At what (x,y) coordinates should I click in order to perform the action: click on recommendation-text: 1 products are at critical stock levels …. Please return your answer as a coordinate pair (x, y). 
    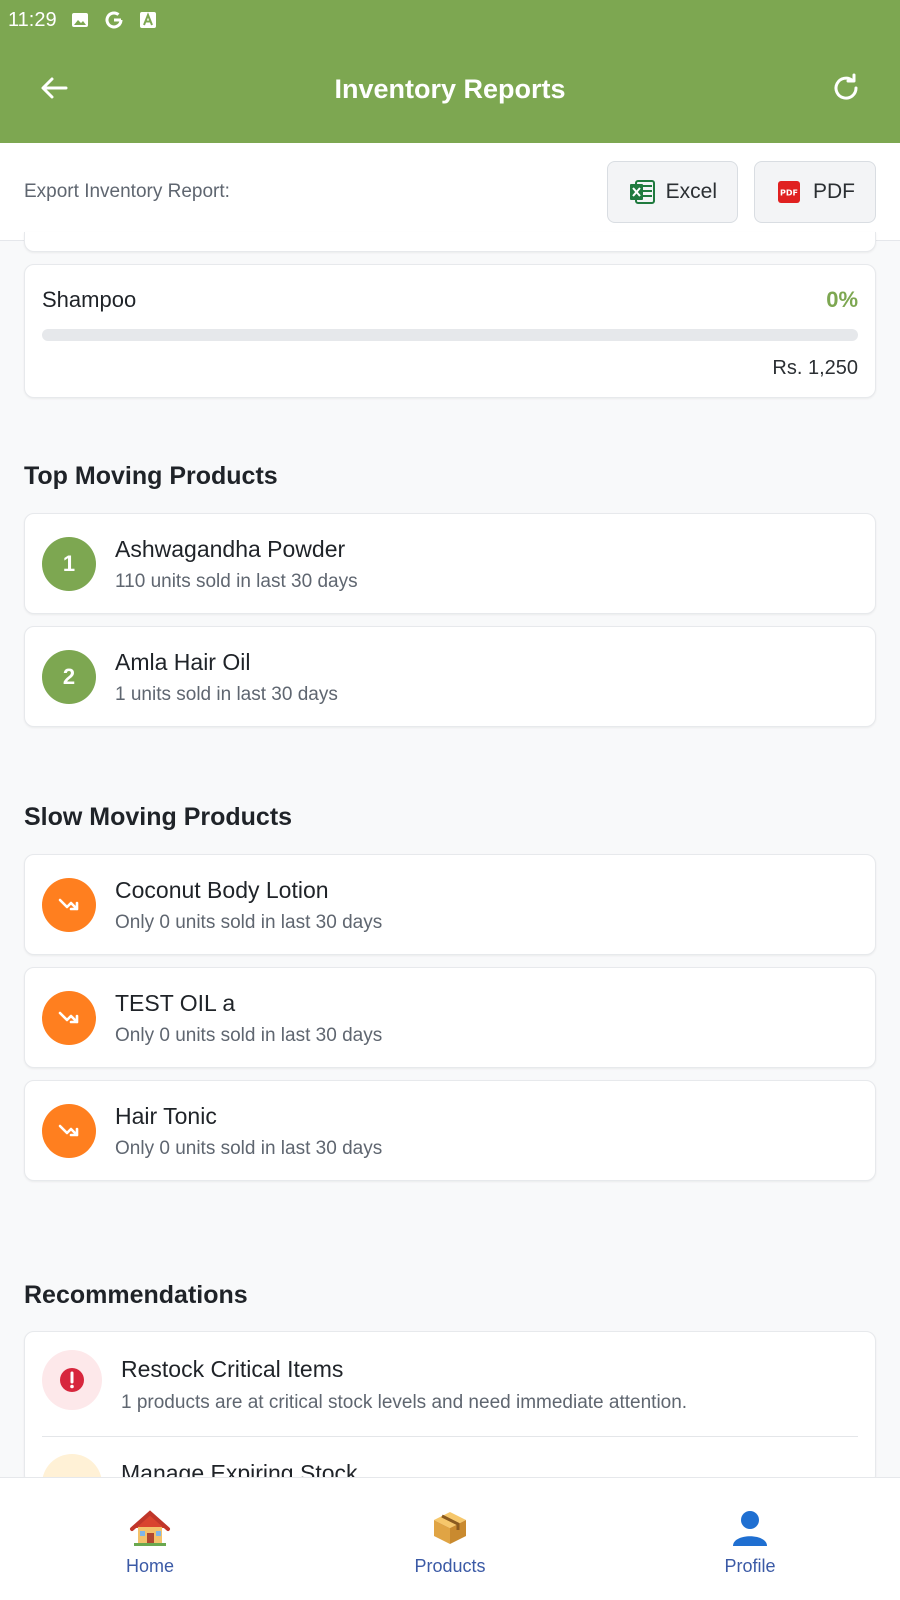
    Looking at the image, I should click on (404, 1402).